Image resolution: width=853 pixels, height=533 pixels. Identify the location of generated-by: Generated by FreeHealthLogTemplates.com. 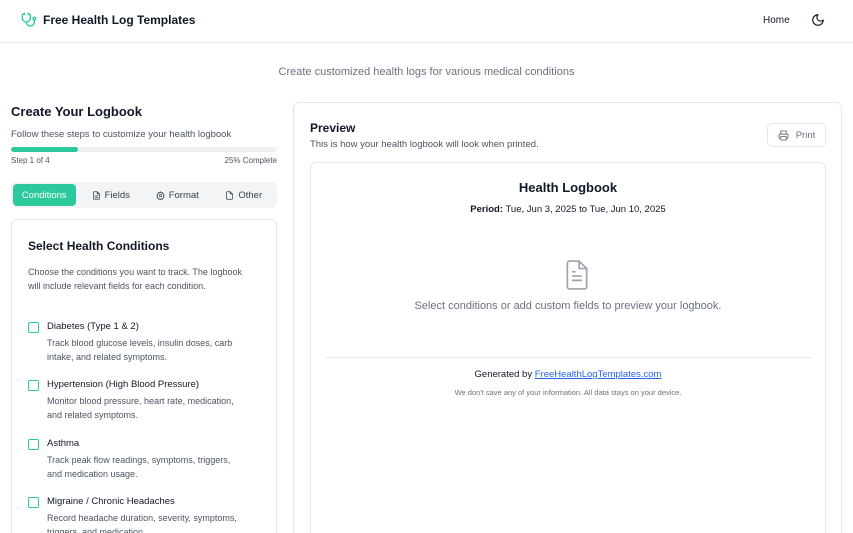
(568, 374).